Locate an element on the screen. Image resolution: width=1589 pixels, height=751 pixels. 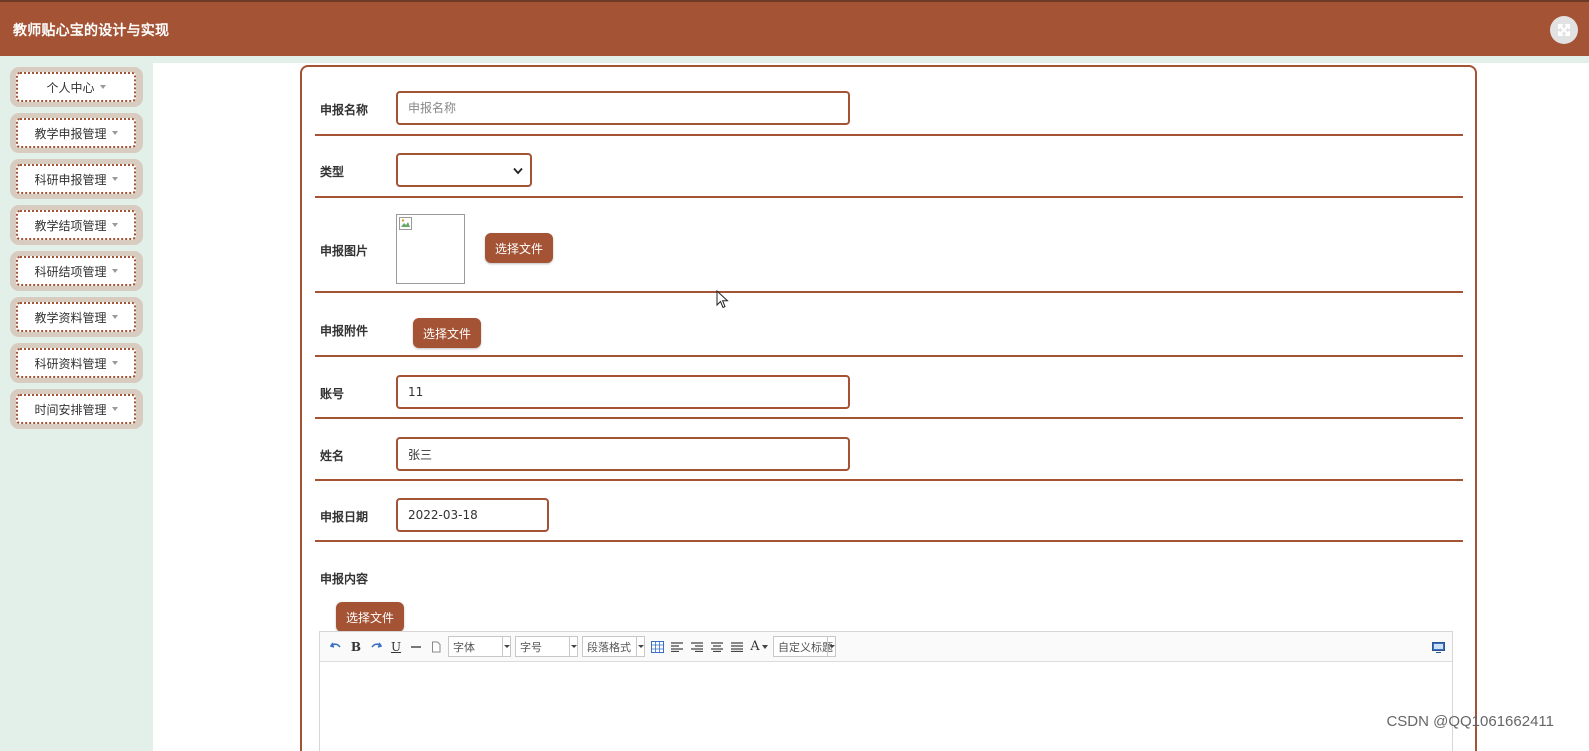
sidebar-item-research-materials: 科研资料管理 is located at coordinates (76, 363).